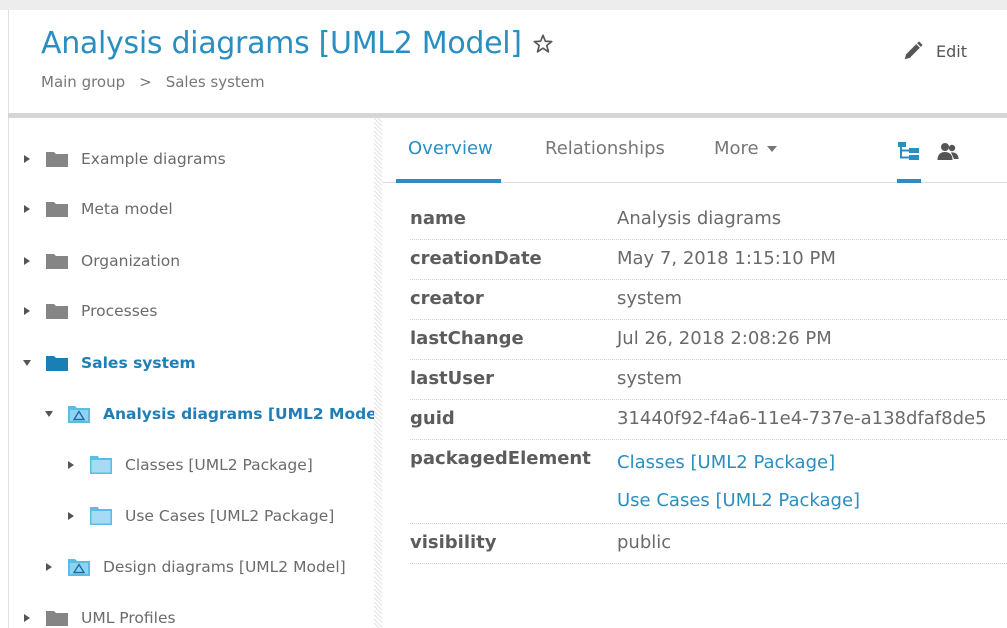  Describe the element at coordinates (738, 509) in the screenshot. I see `packaged-element-link-use-cases: Use Cases [UML2 Package]` at that location.